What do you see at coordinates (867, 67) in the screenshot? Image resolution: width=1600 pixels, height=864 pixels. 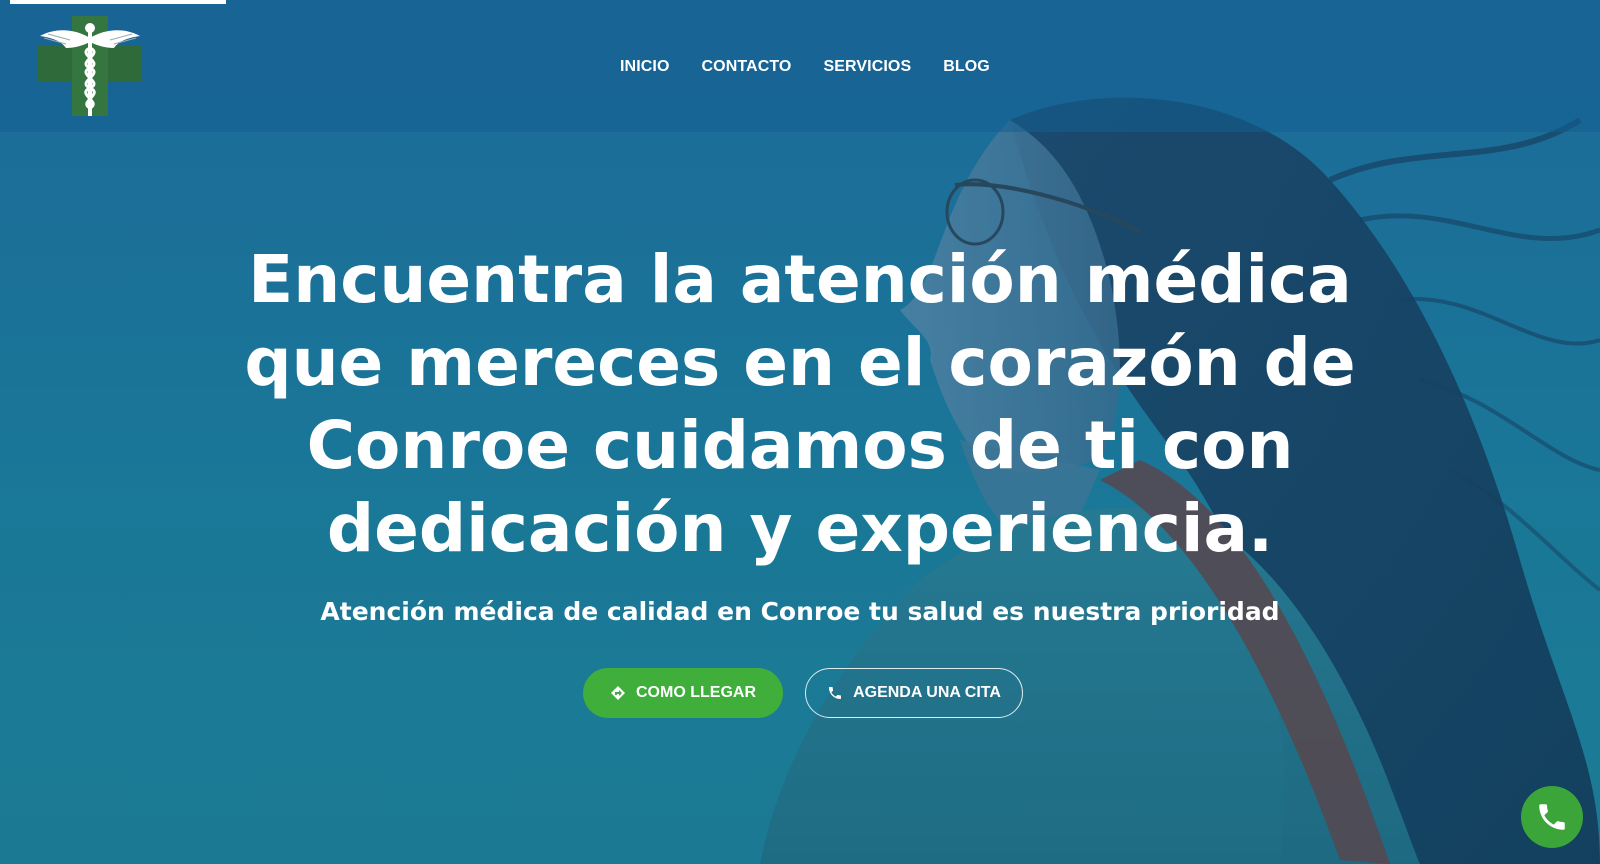 I see `nav-item-servicios: SERVICIOS` at bounding box center [867, 67].